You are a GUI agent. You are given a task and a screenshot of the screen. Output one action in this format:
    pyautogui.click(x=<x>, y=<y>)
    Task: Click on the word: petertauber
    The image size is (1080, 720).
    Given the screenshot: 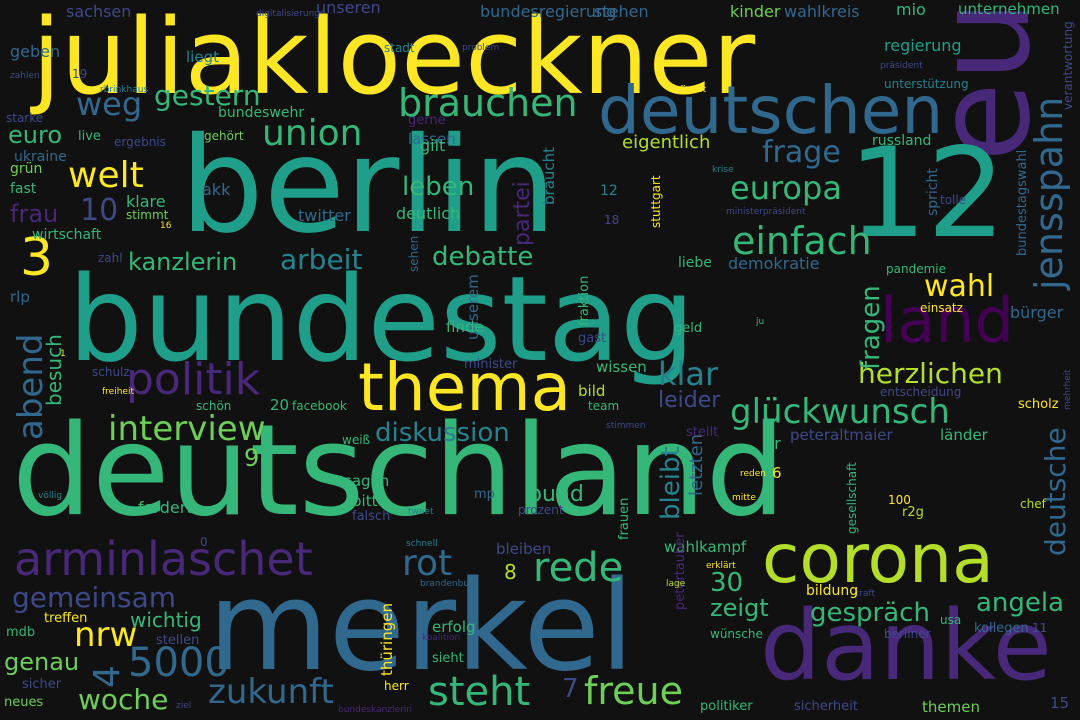 What is the action you would take?
    pyautogui.click(x=680, y=571)
    